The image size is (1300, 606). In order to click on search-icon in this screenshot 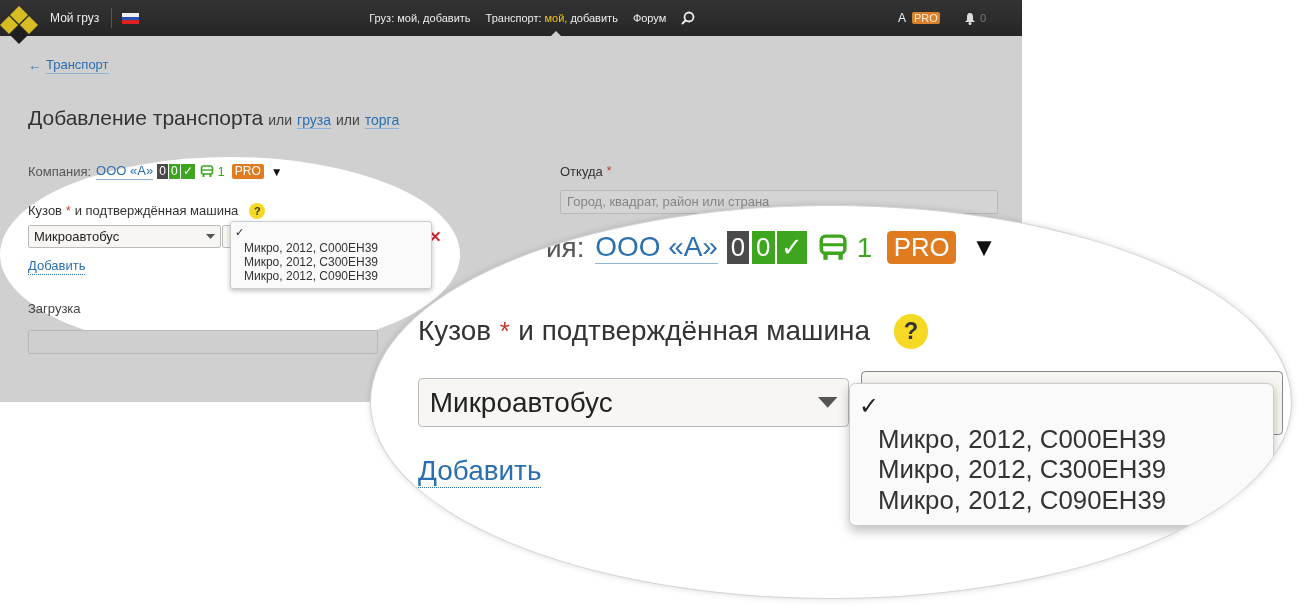, I will do `click(688, 18)`.